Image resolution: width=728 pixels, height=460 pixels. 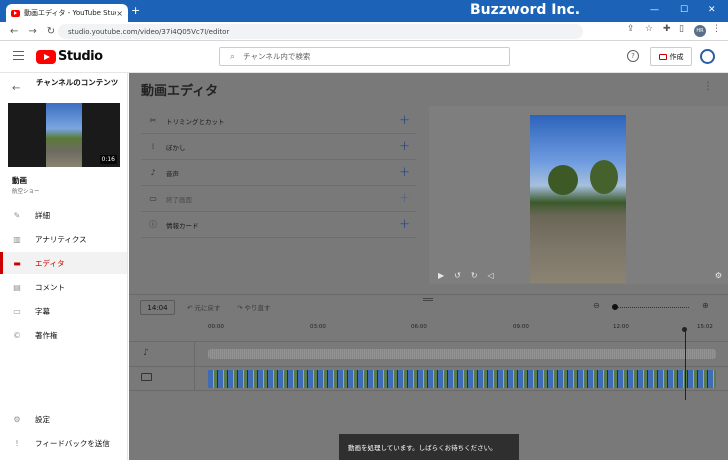 I want to click on new-tab-button: +, so click(x=135, y=11).